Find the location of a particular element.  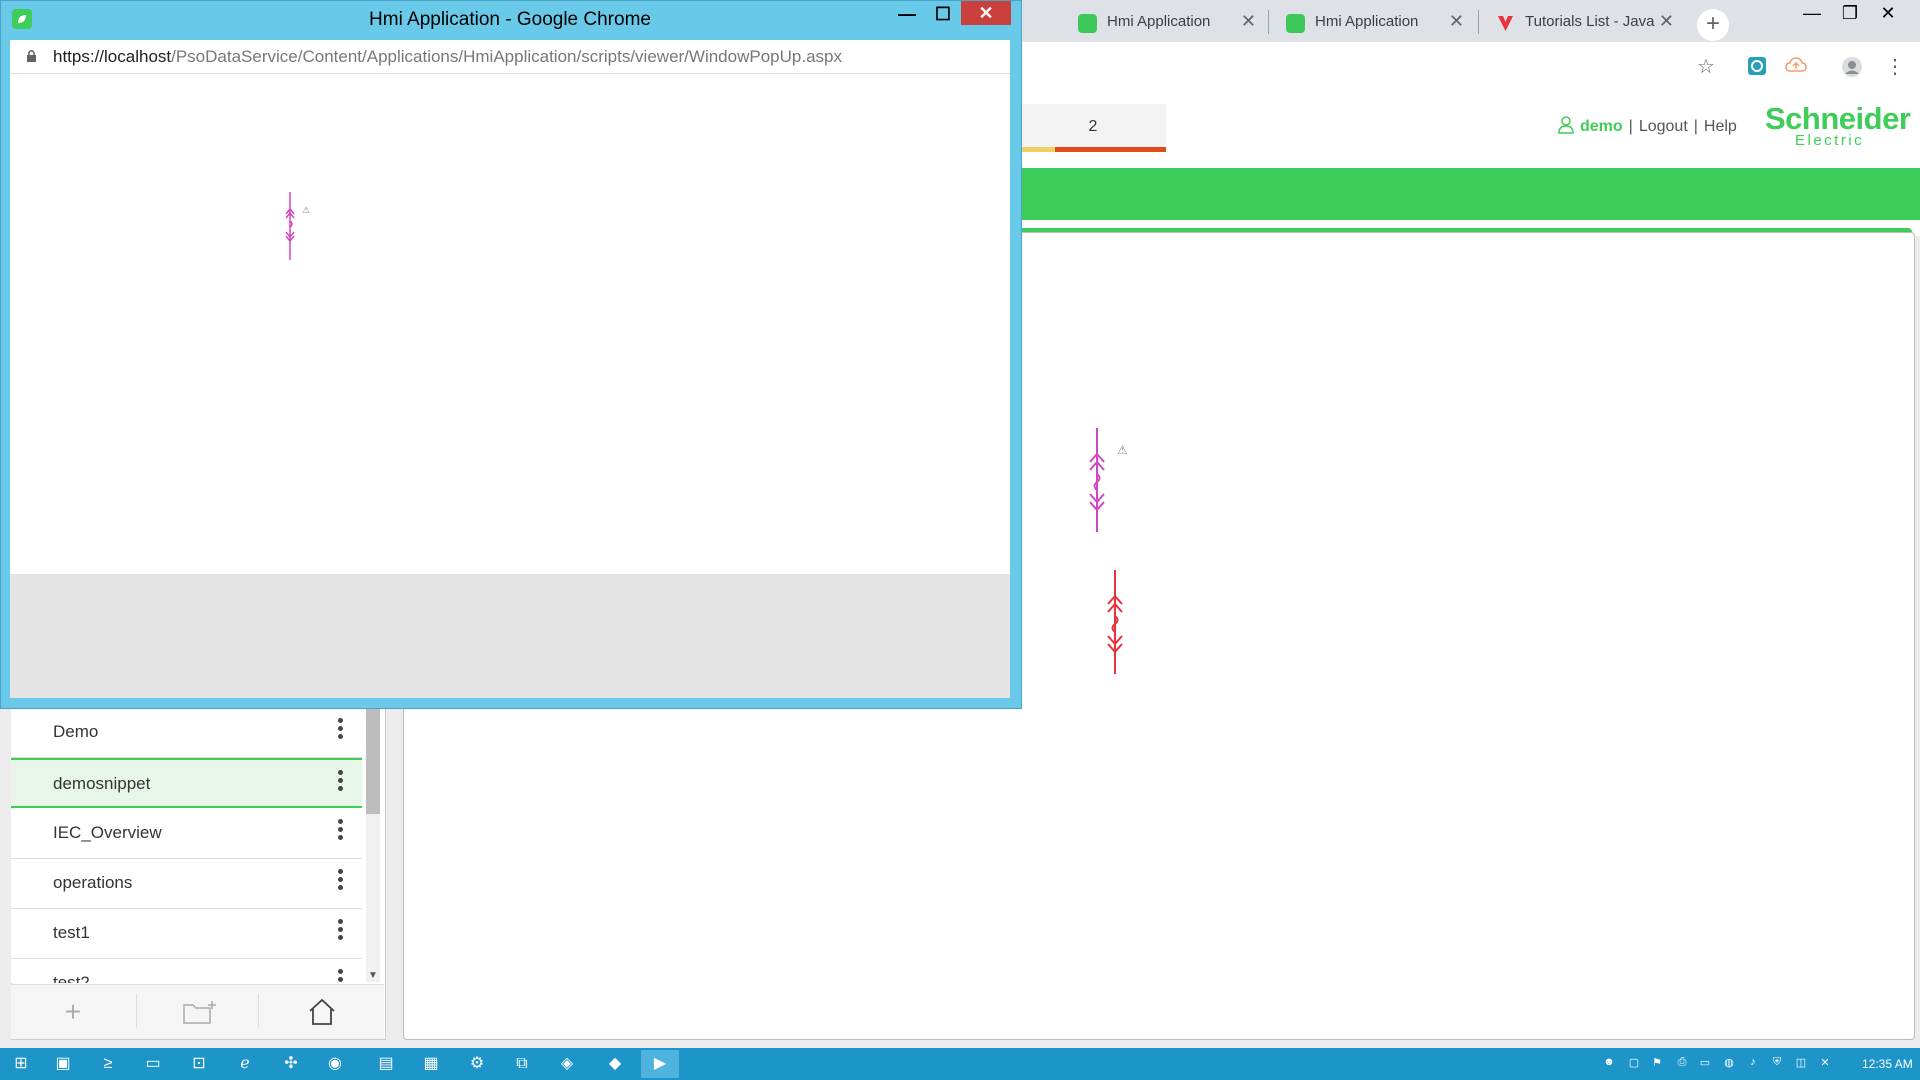

profile-icon is located at coordinates (1852, 67).